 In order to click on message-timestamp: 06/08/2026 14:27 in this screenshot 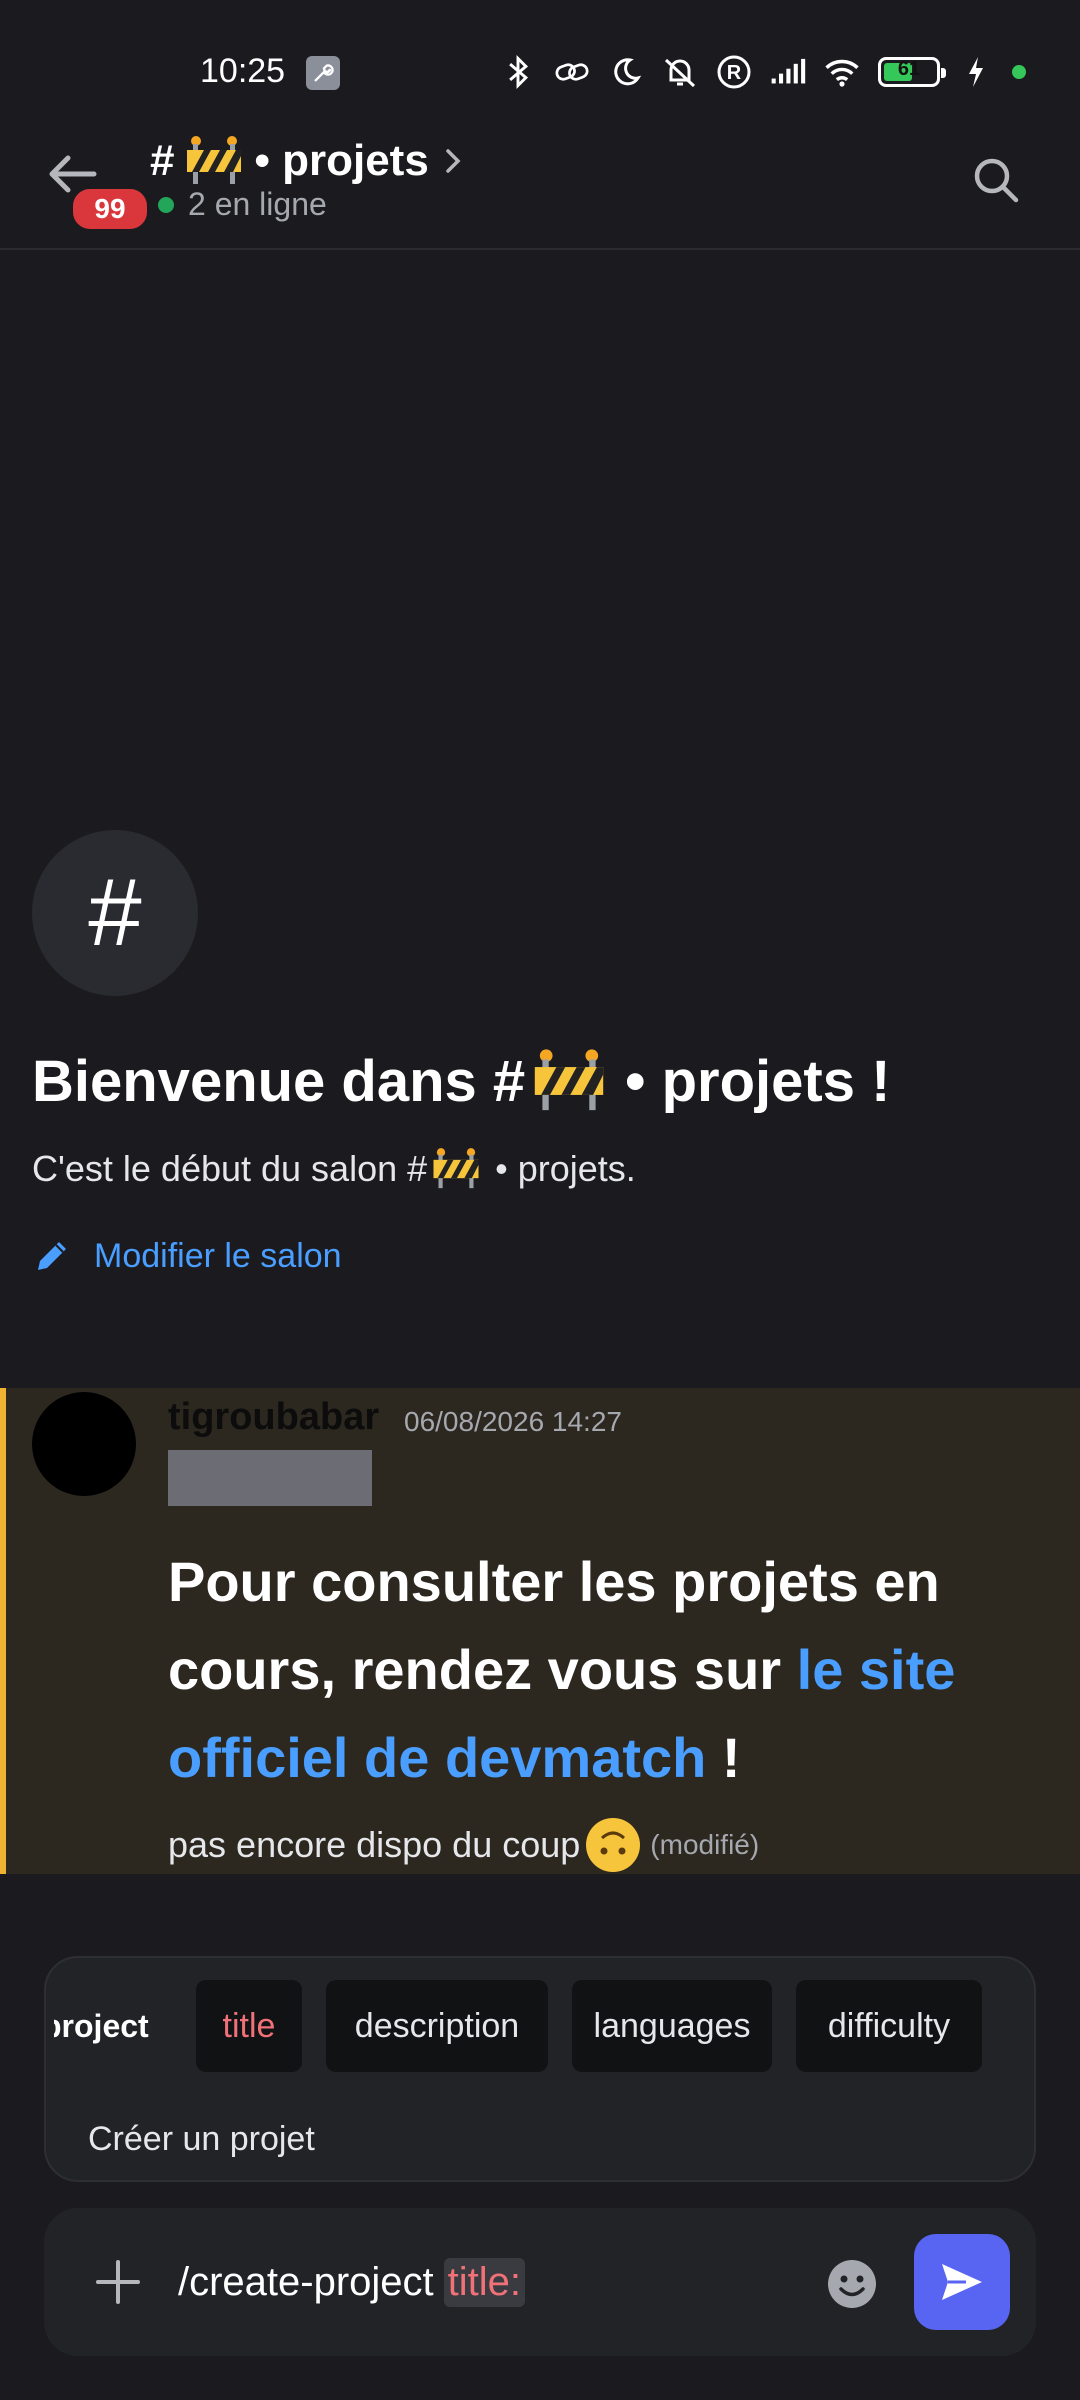, I will do `click(513, 1421)`.